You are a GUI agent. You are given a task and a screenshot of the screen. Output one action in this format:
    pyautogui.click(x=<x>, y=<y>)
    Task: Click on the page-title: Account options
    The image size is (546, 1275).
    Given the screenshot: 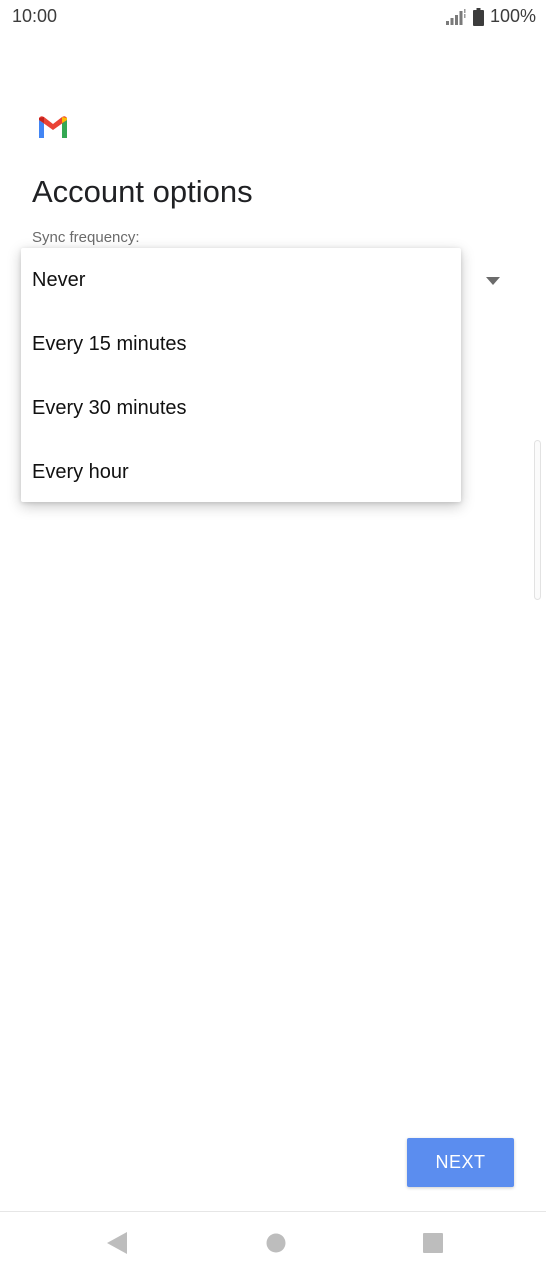 What is the action you would take?
    pyautogui.click(x=142, y=191)
    